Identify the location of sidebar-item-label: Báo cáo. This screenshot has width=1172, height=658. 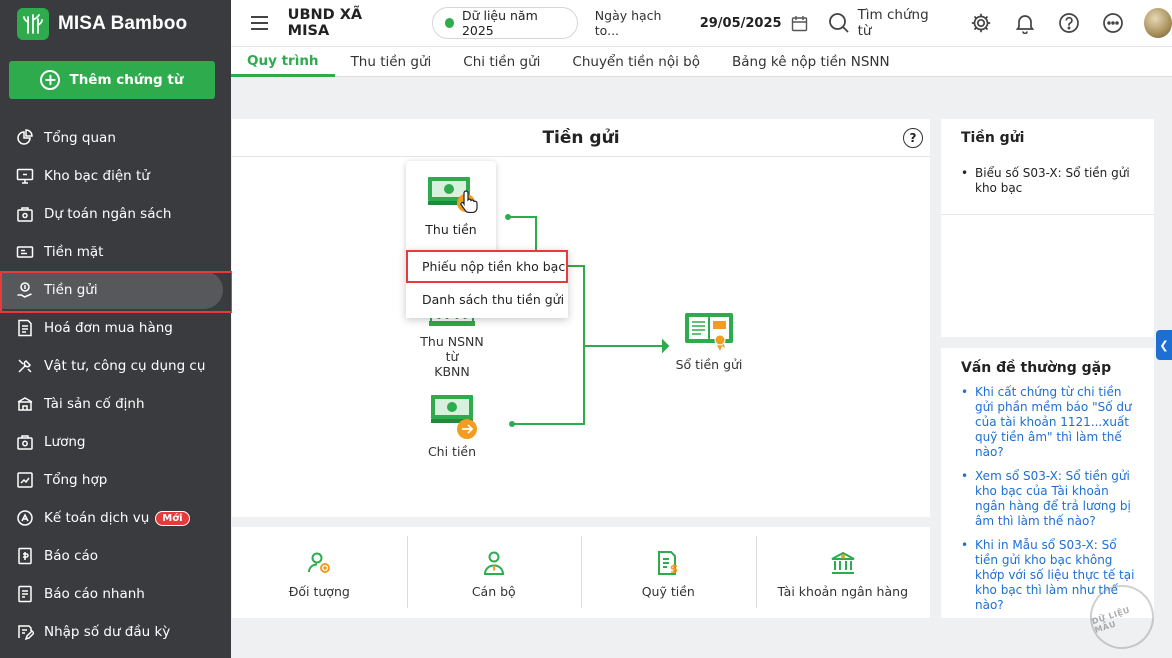
(71, 556).